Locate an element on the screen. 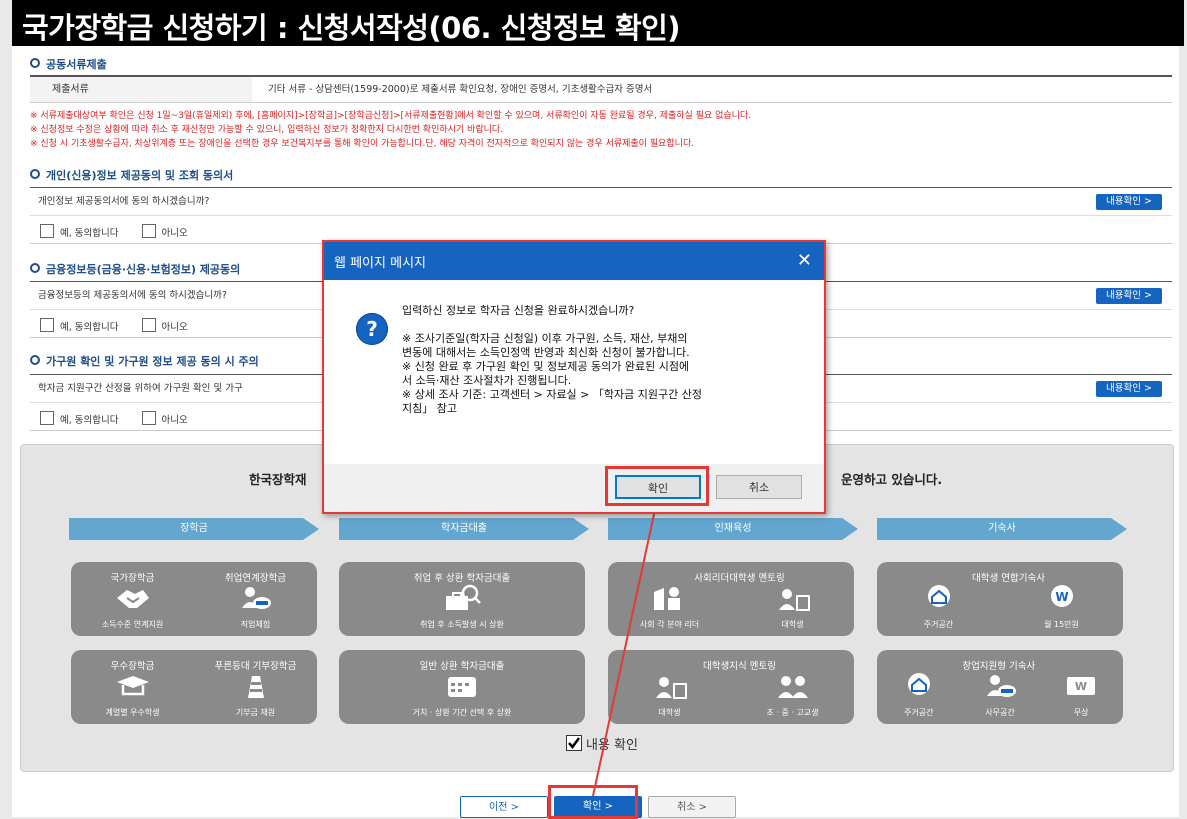 Image resolution: width=1187 pixels, height=819 pixels. dialog-title: 웹 페이지 메시지 is located at coordinates (380, 263).